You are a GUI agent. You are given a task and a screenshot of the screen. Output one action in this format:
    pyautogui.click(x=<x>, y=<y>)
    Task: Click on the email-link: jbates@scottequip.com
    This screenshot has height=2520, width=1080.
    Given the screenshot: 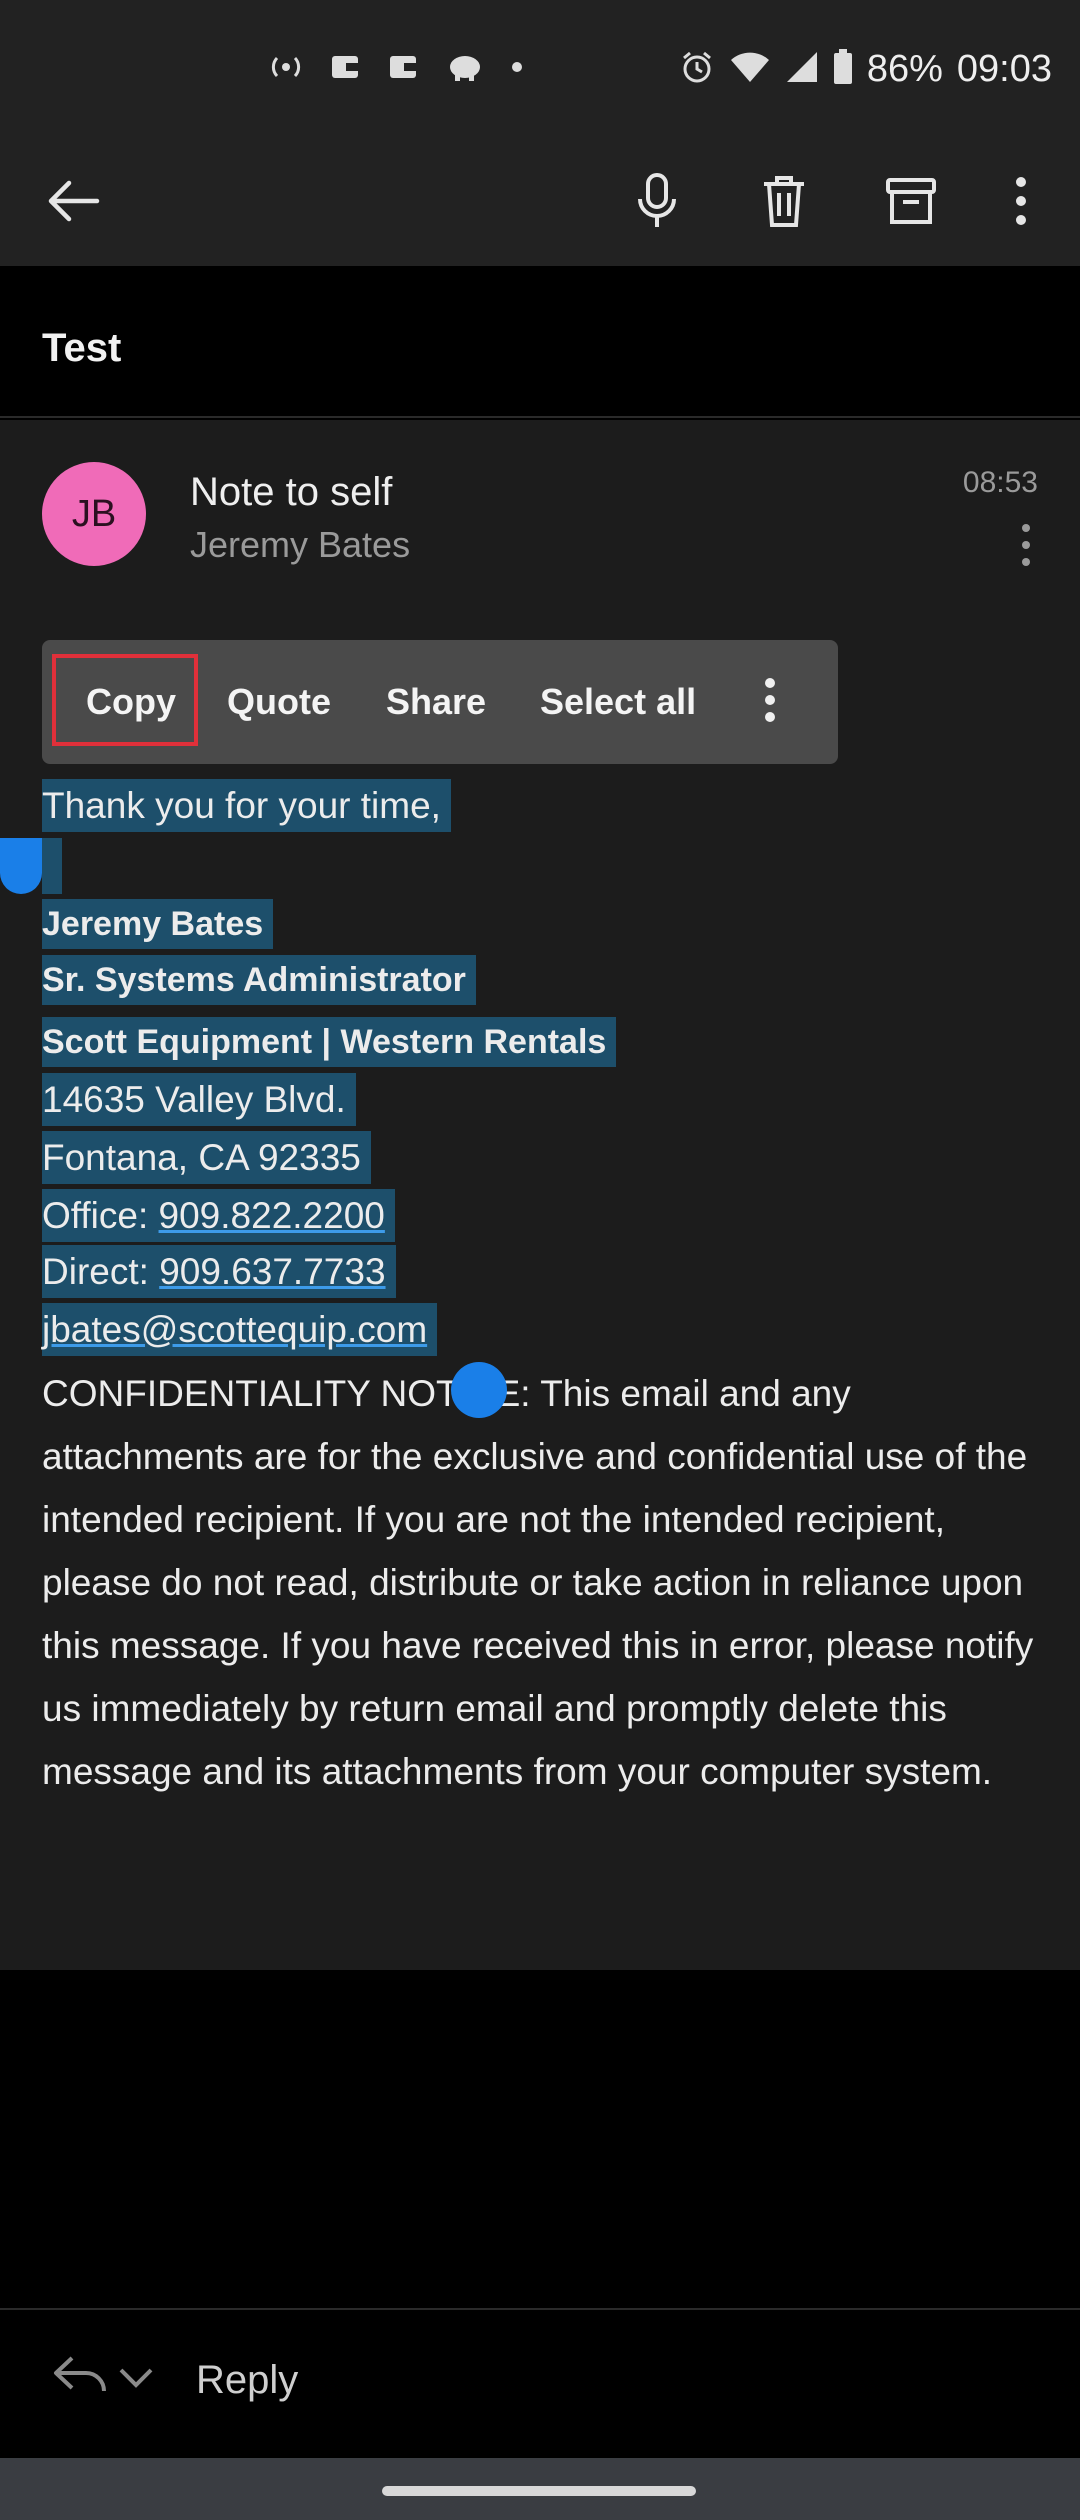 What is the action you would take?
    pyautogui.click(x=234, y=1329)
    